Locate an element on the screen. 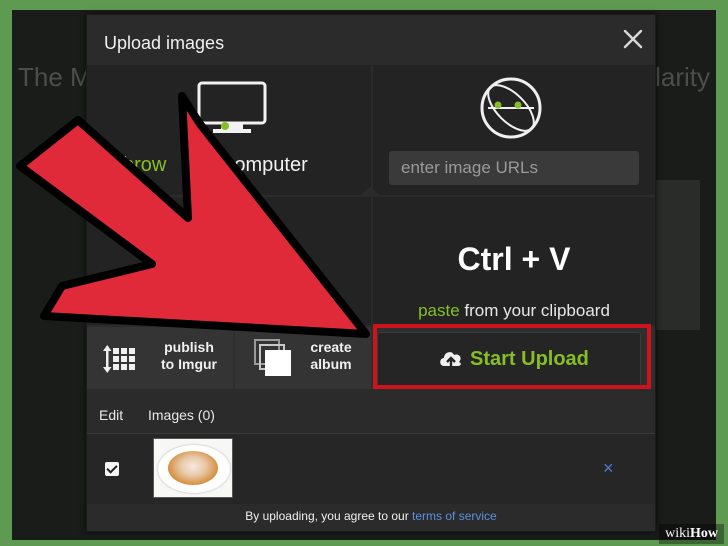 This screenshot has height=546, width=728. url-panel is located at coordinates (514, 130).